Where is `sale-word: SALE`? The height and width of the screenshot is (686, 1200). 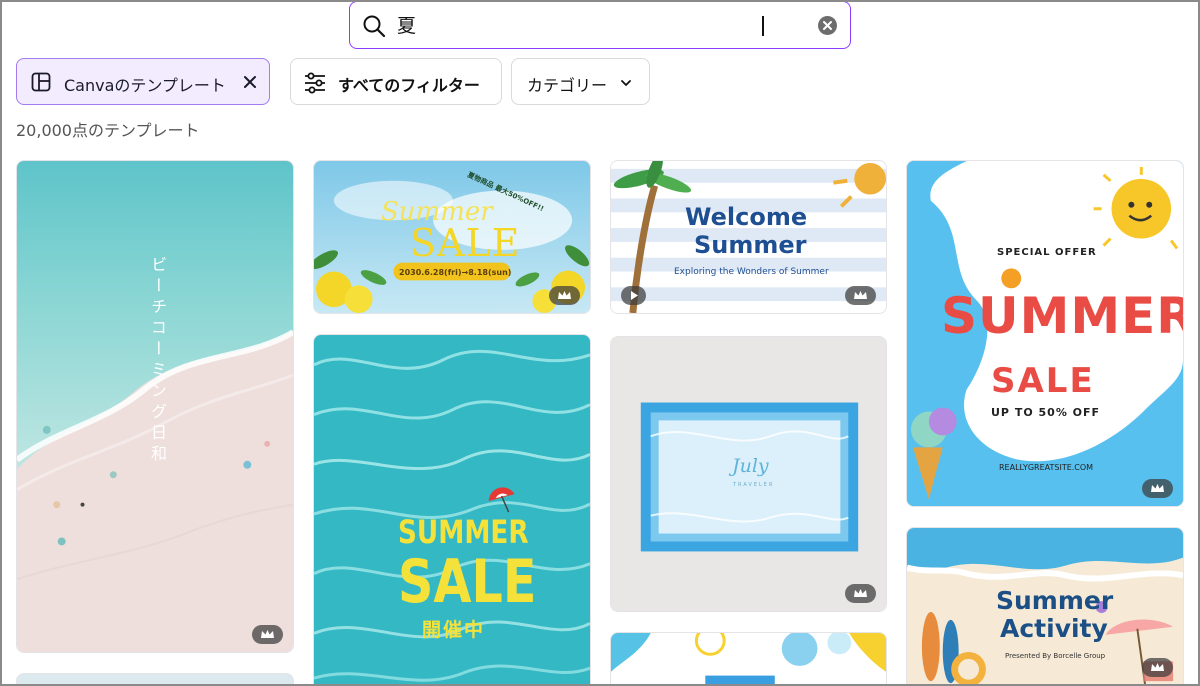
sale-word: SALE is located at coordinates (1043, 381).